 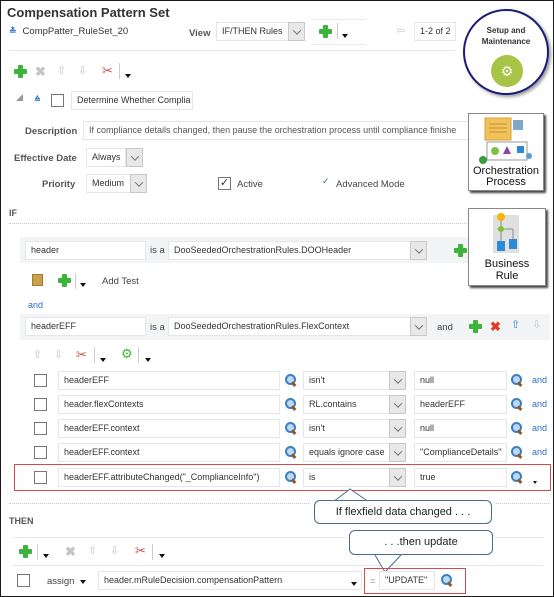 What do you see at coordinates (345, 35) in the screenshot?
I see `add-menu-caret` at bounding box center [345, 35].